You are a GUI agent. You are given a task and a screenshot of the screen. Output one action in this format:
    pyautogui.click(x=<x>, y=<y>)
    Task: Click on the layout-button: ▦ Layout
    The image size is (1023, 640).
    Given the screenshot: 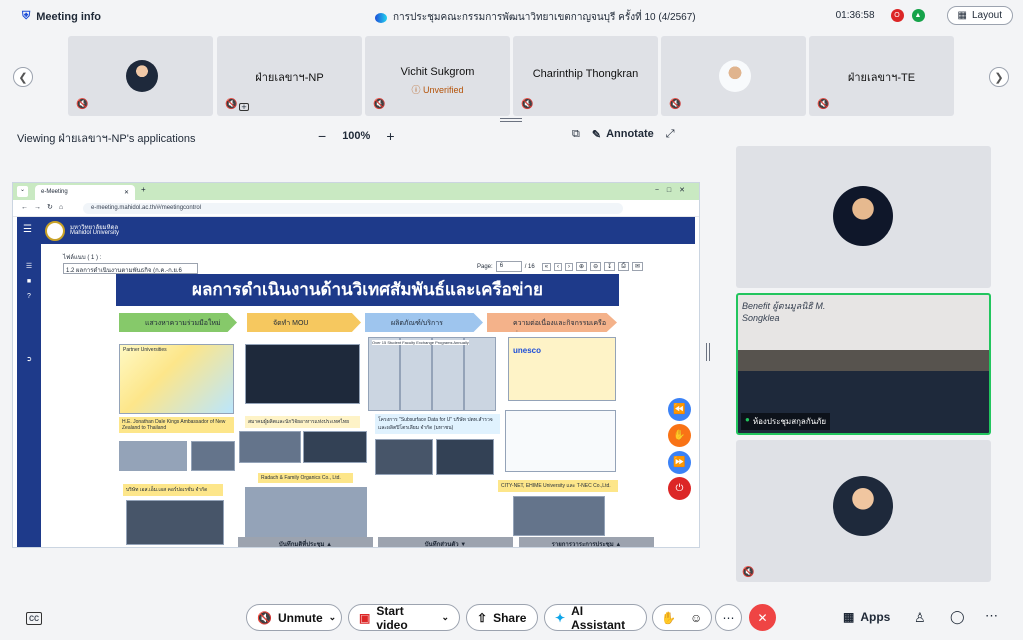 What is the action you would take?
    pyautogui.click(x=979, y=15)
    